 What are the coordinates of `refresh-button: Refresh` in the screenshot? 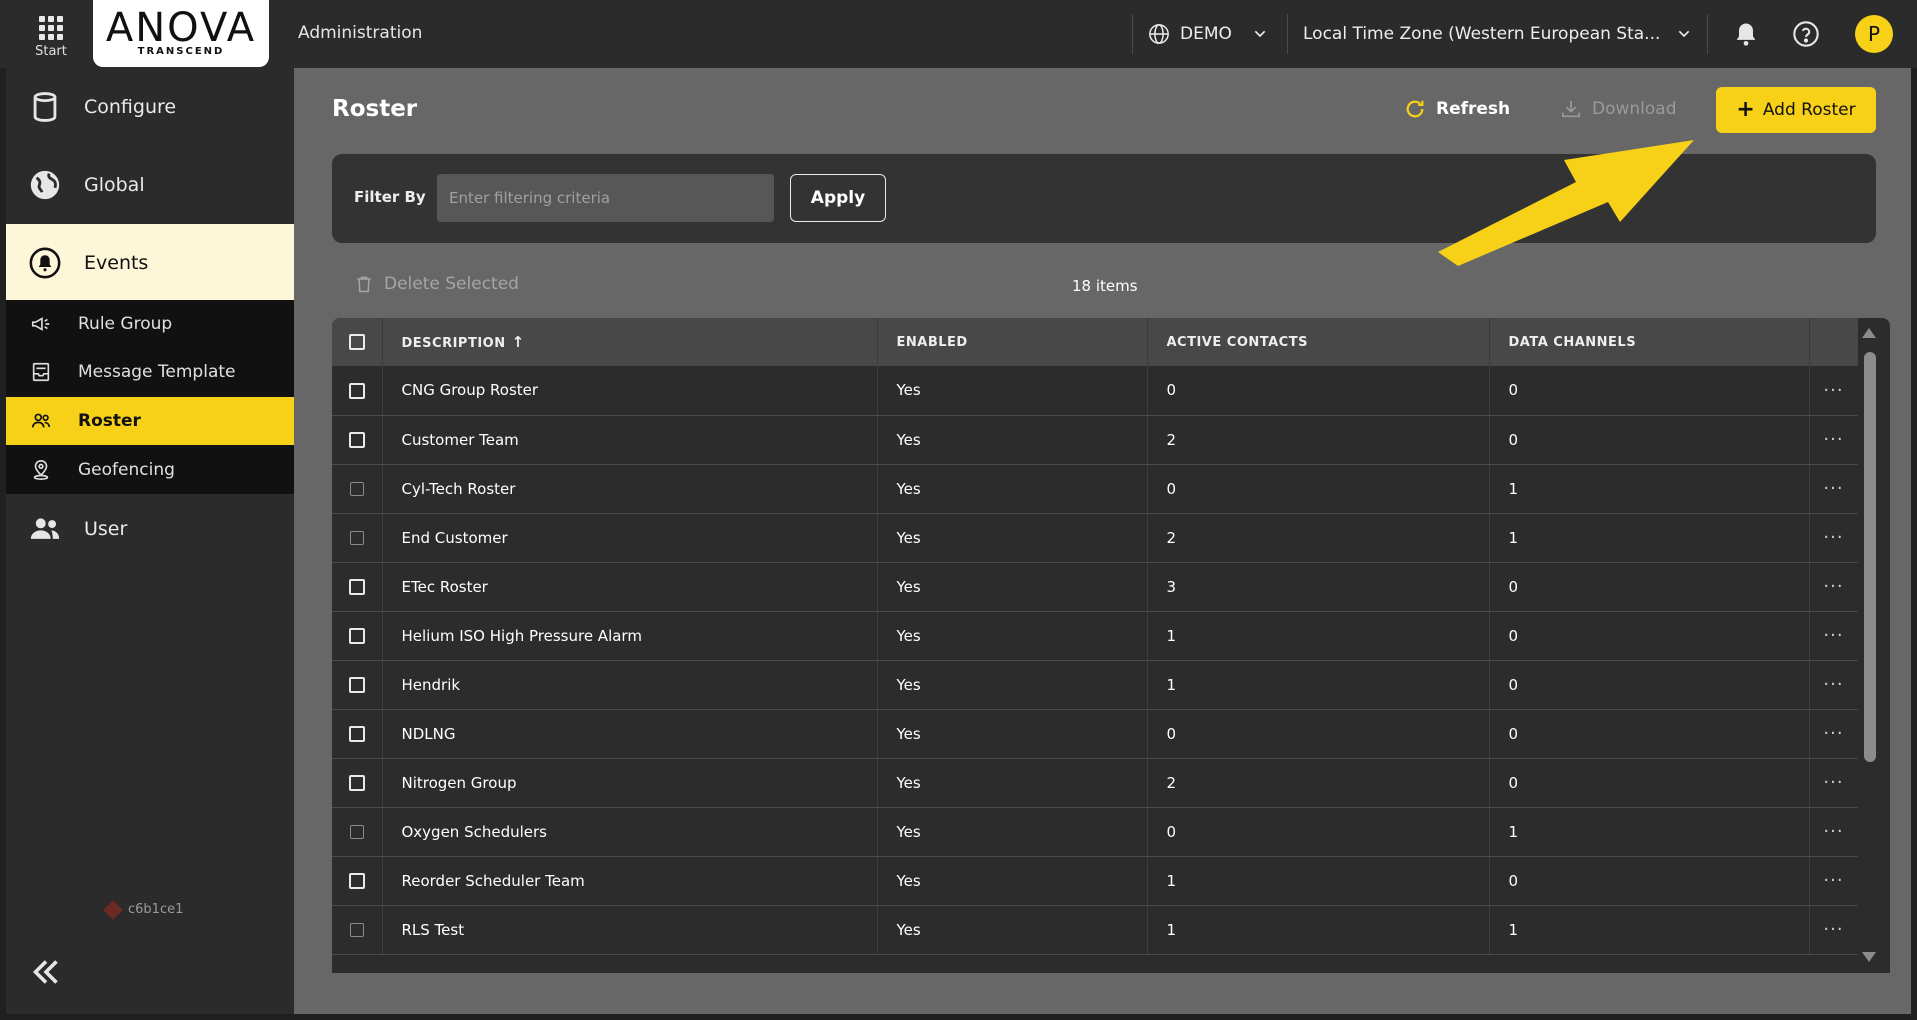 It's located at (1457, 109).